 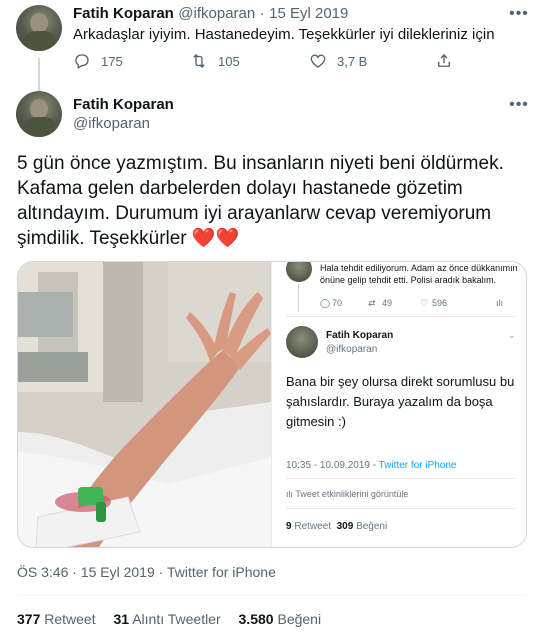 What do you see at coordinates (313, 526) in the screenshot?
I see `screenshot-retweets-label: Retweet` at bounding box center [313, 526].